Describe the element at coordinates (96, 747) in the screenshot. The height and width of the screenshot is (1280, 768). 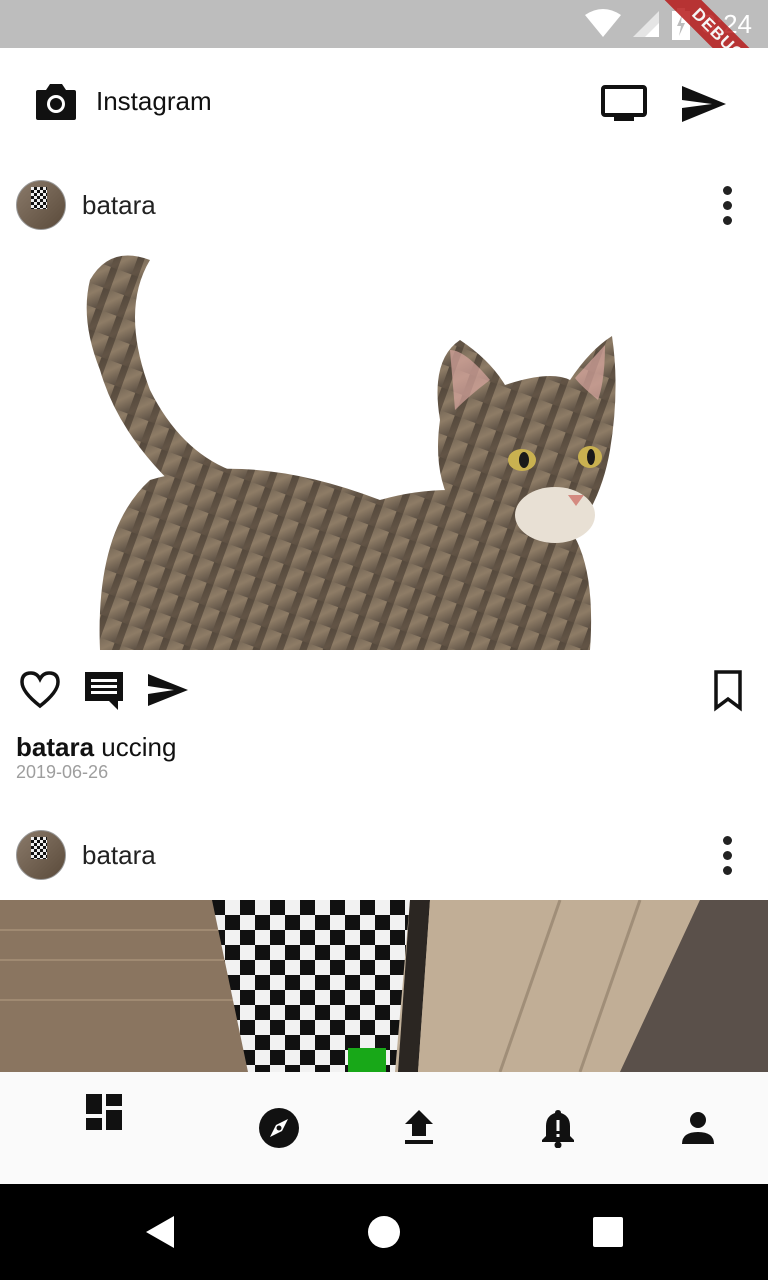
I see `post-caption: batara uccing` at that location.